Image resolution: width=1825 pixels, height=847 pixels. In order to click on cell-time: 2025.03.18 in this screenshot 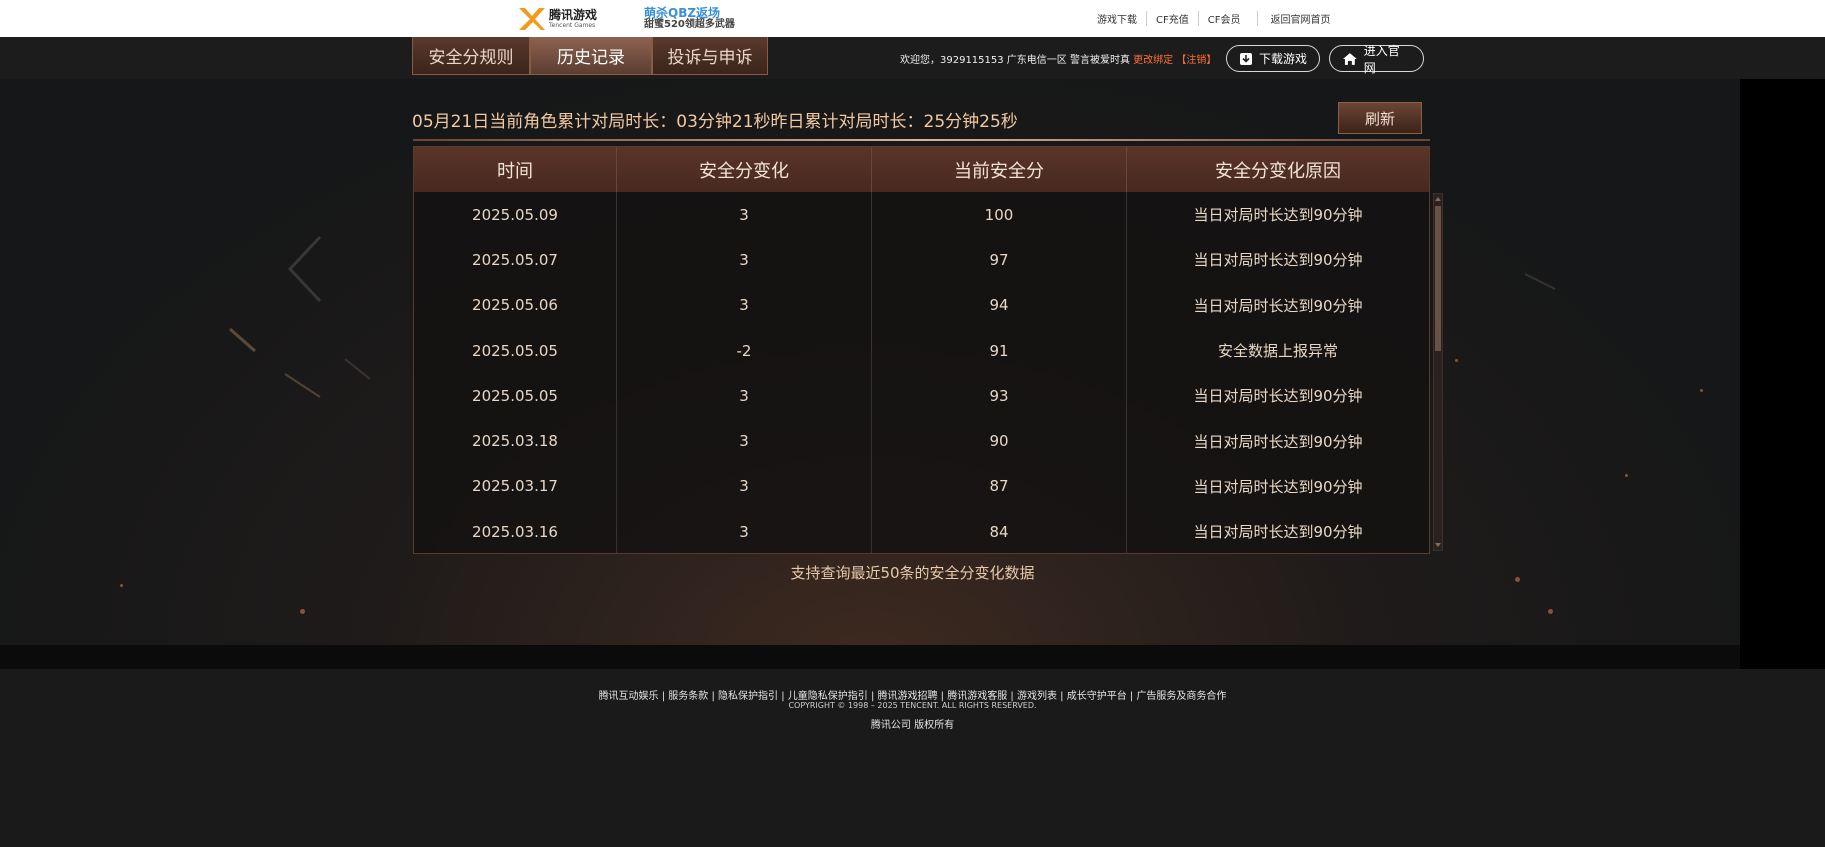, I will do `click(515, 441)`.